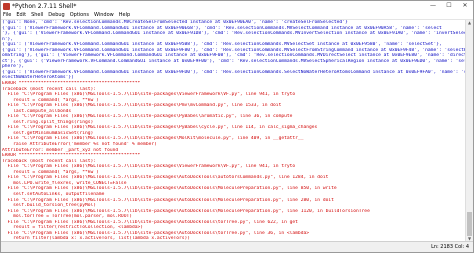 The height and width of the screenshot is (253, 474). Describe the element at coordinates (465, 6) in the screenshot. I see `close-button: ✕` at that location.